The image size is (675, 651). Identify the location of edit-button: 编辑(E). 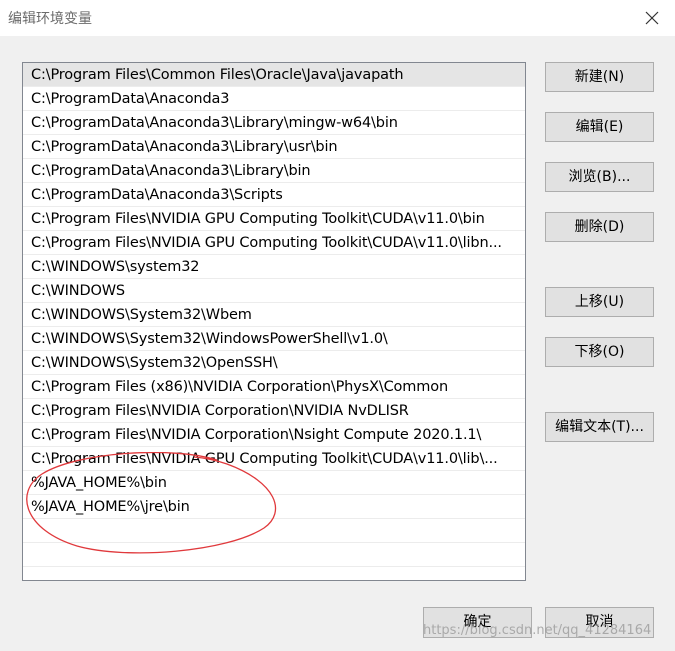
(599, 127).